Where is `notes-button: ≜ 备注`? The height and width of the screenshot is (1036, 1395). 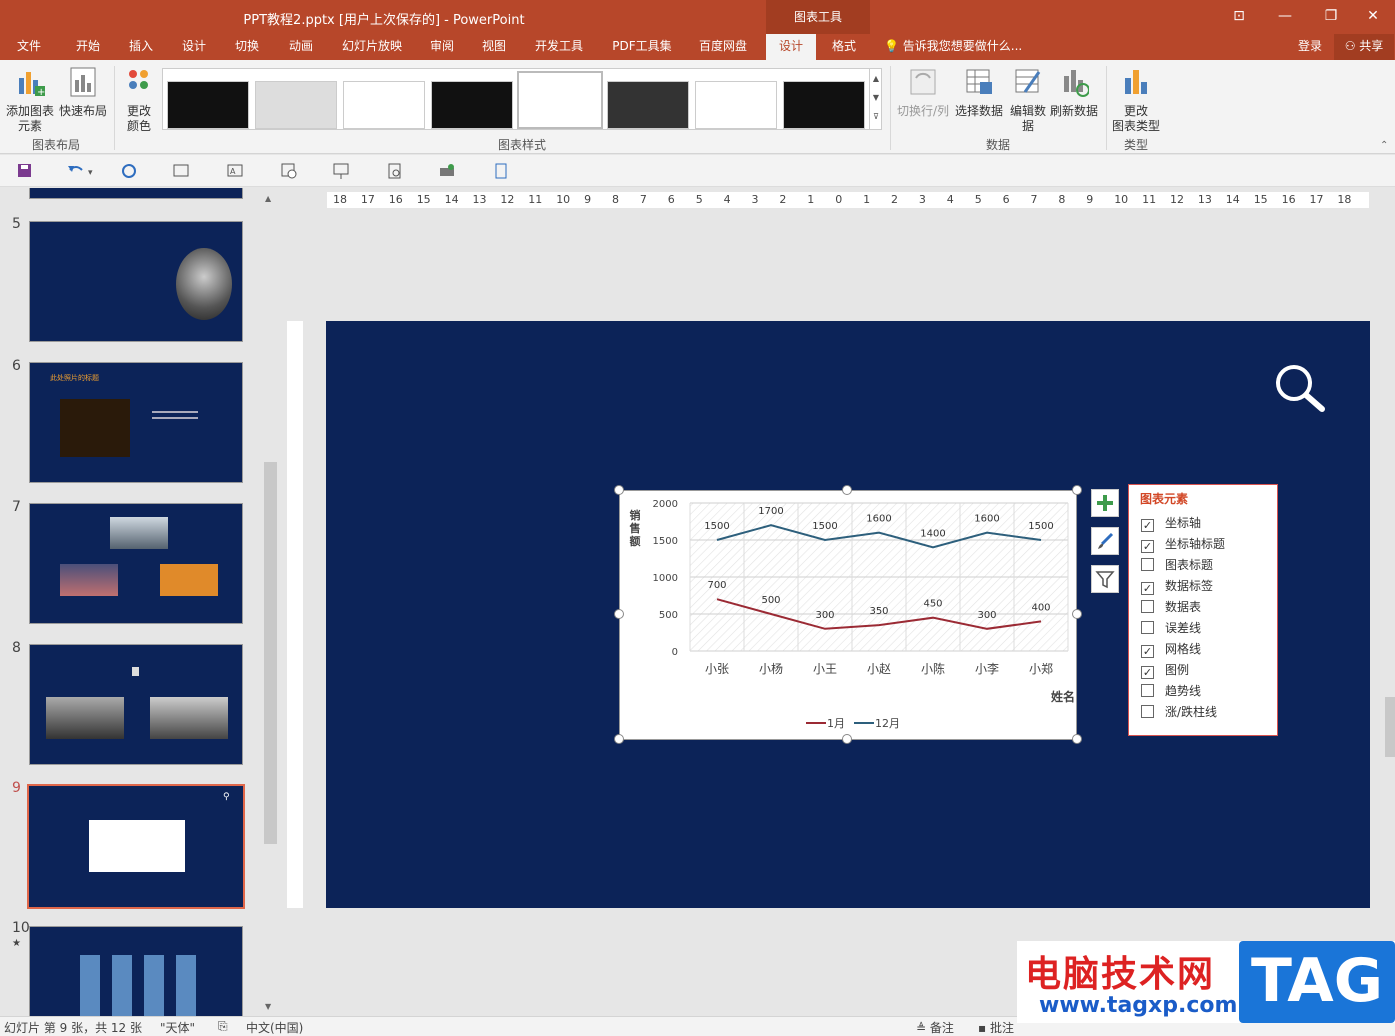
notes-button: ≜ 备注 is located at coordinates (935, 1027).